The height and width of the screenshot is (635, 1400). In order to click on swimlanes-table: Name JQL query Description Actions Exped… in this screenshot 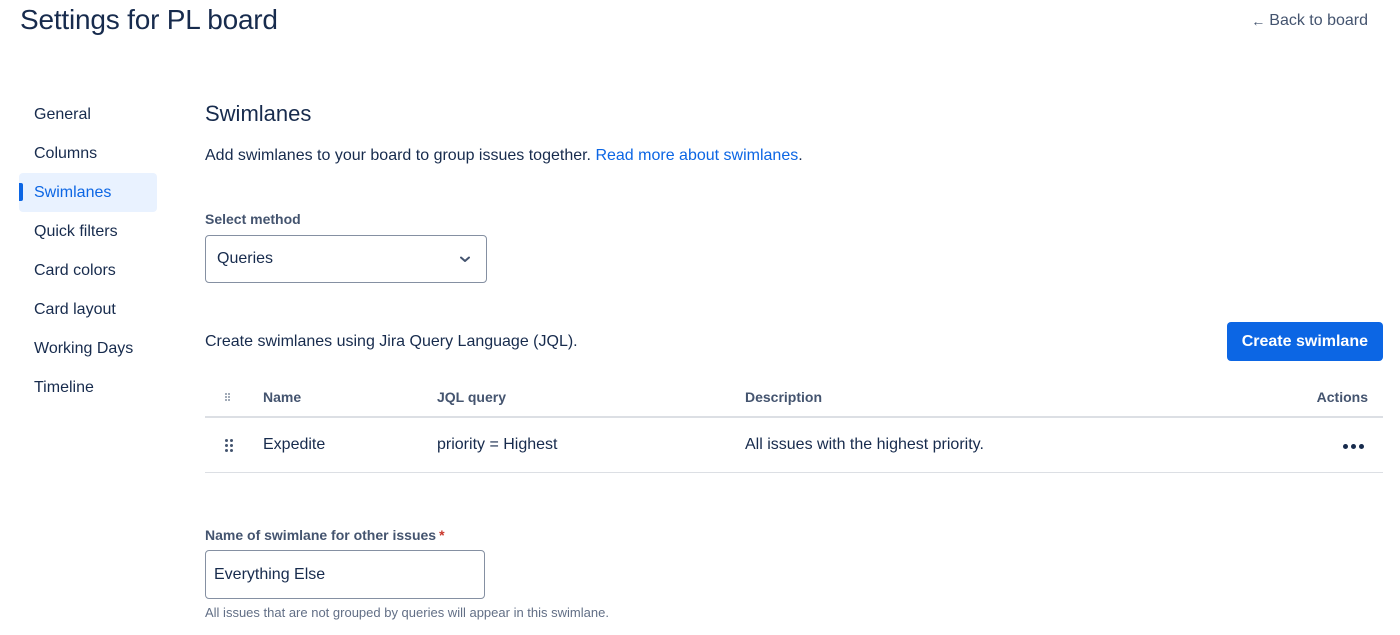, I will do `click(794, 425)`.